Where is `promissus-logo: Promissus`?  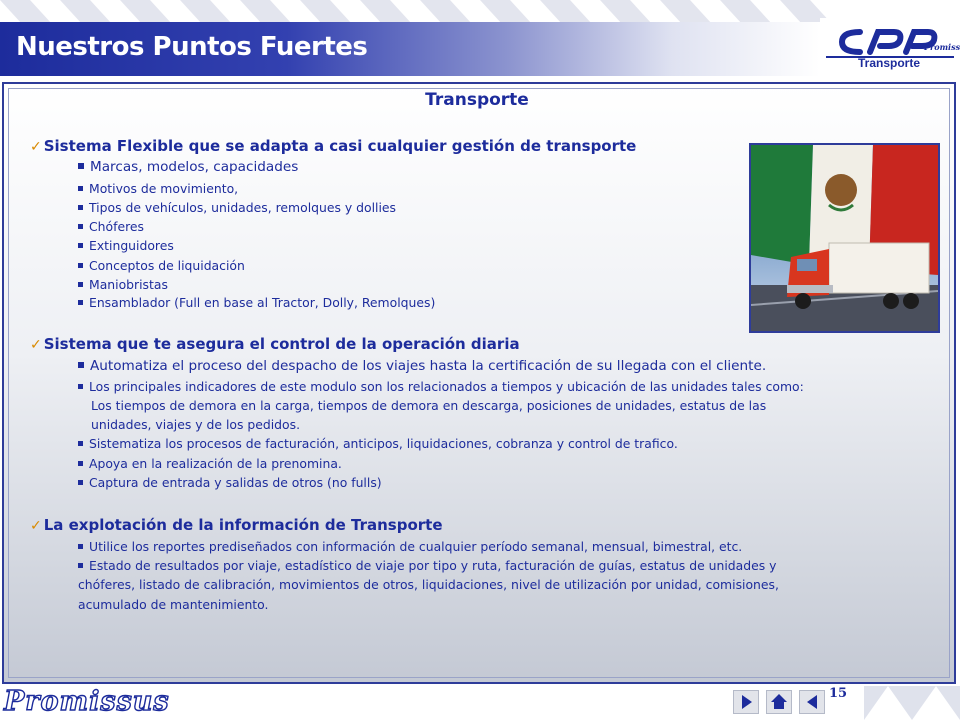
promissus-logo: Promissus is located at coordinates (86, 701).